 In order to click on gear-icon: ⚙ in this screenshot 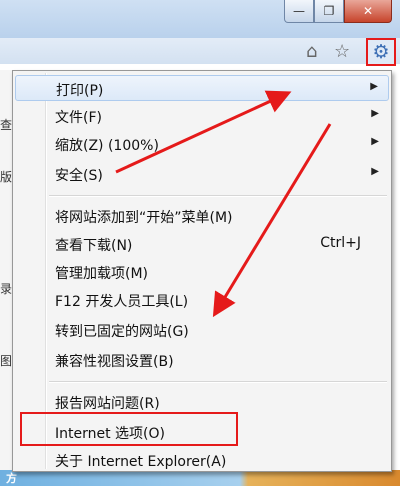, I will do `click(381, 52)`.